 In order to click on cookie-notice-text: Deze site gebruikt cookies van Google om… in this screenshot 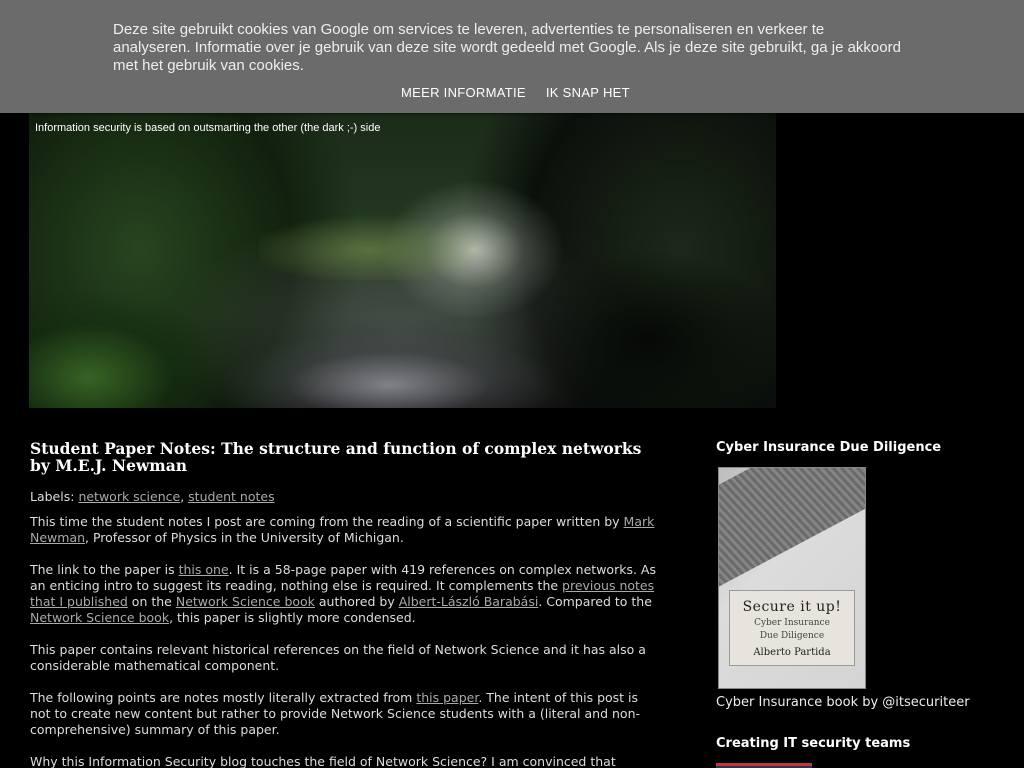, I will do `click(507, 47)`.